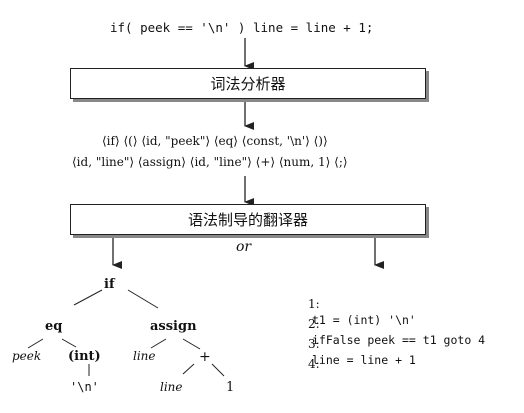 The image size is (524, 413). What do you see at coordinates (171, 387) in the screenshot?
I see `tree-node-line-right: line` at bounding box center [171, 387].